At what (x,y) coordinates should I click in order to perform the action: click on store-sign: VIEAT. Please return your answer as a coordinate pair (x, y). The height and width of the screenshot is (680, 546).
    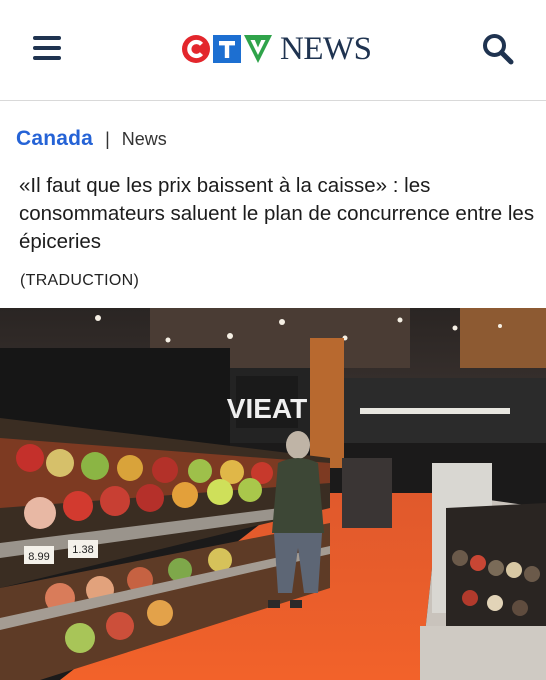
    Looking at the image, I should click on (267, 402).